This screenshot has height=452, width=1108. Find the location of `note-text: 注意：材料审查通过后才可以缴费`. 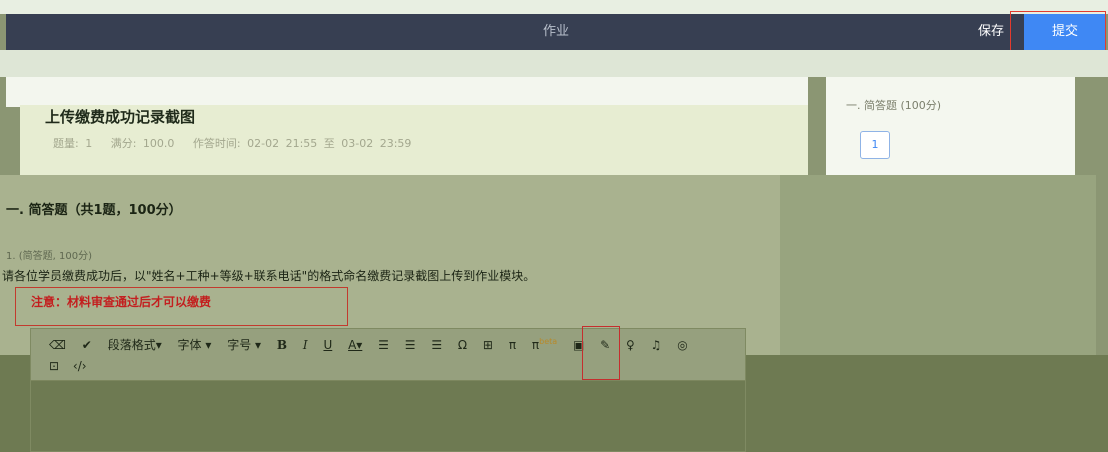

note-text: 注意：材料审查通过后才可以缴费 is located at coordinates (121, 302).